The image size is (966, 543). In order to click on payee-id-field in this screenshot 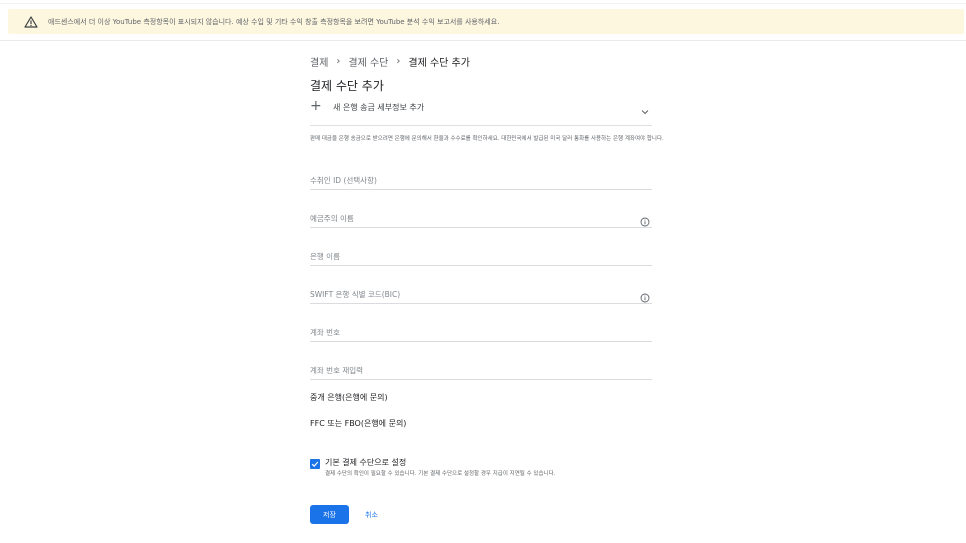, I will do `click(481, 179)`.